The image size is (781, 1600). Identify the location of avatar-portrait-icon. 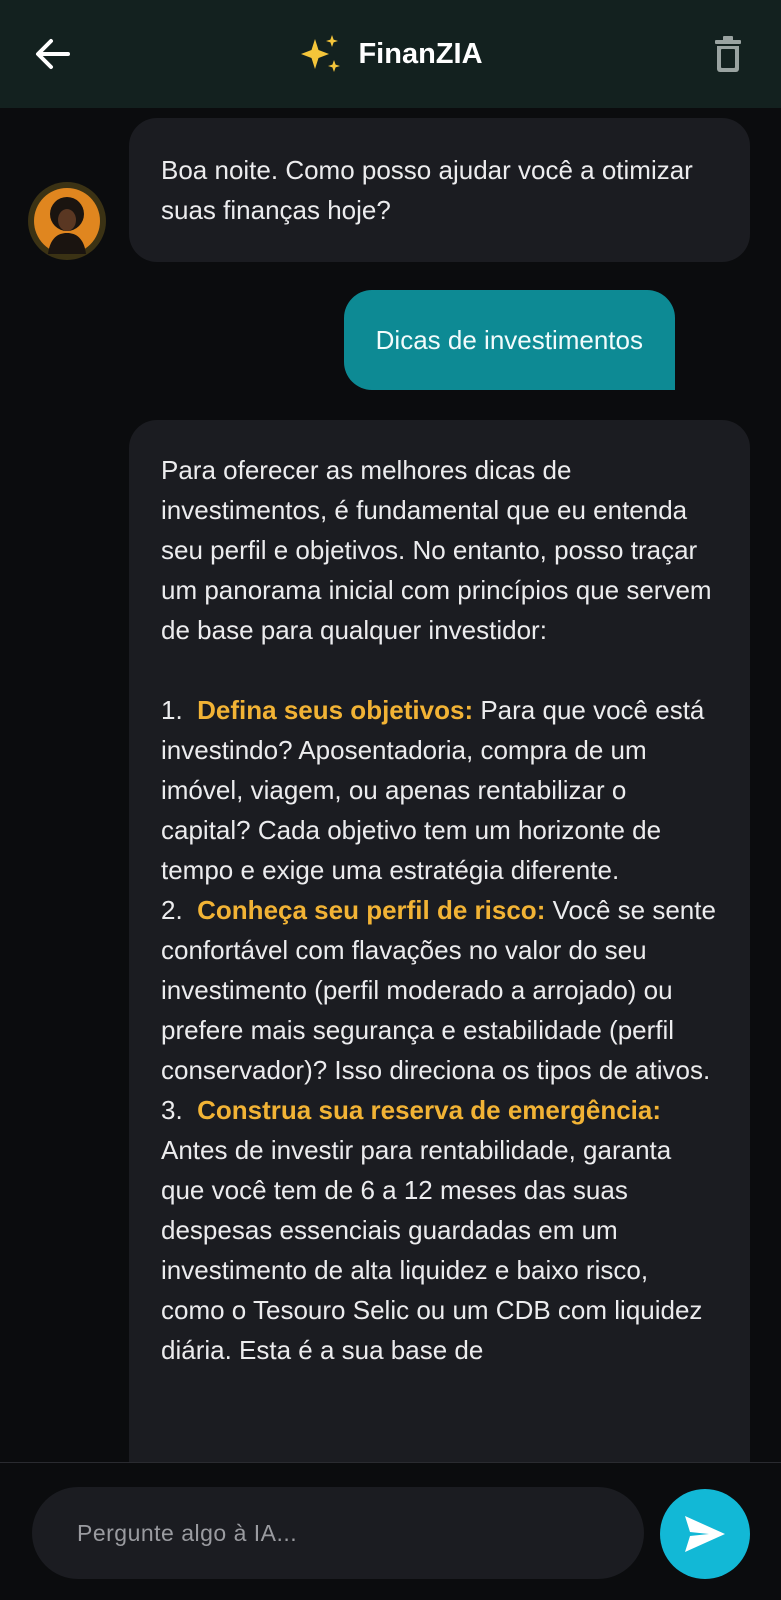
(67, 221).